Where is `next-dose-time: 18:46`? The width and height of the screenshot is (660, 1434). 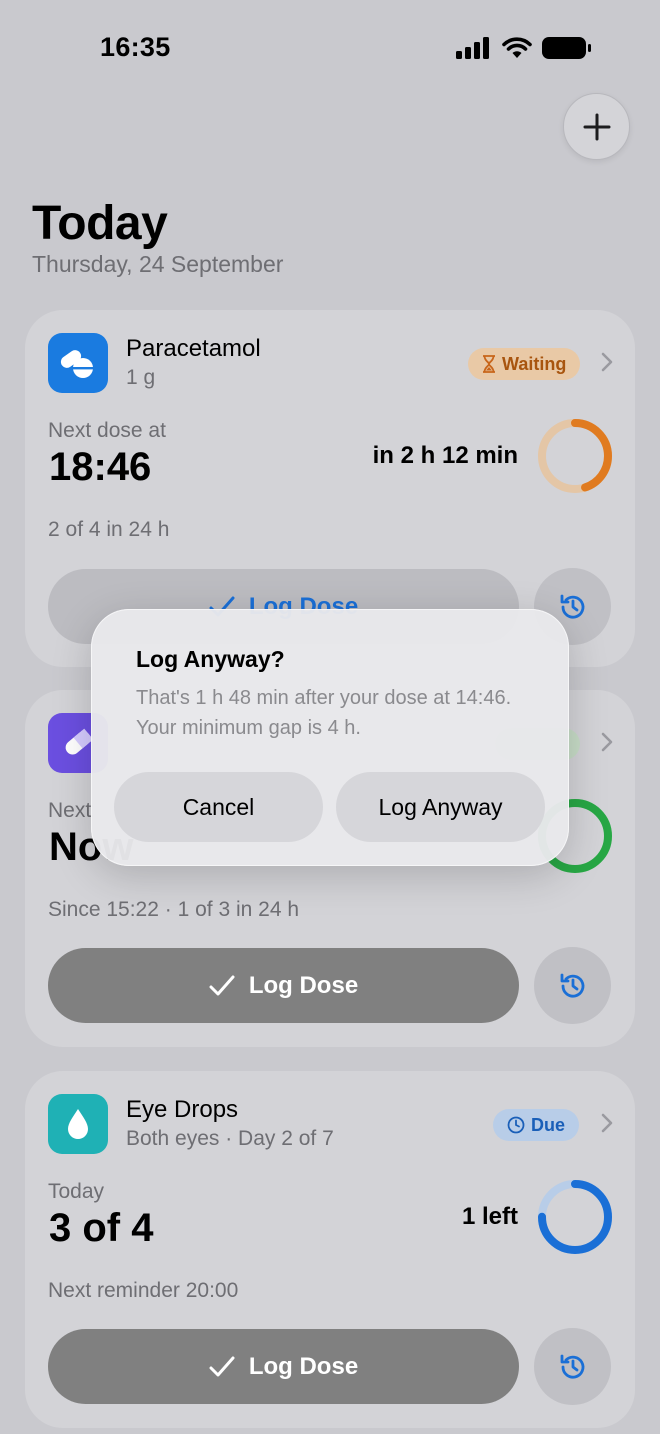 next-dose-time: 18:46 is located at coordinates (100, 467).